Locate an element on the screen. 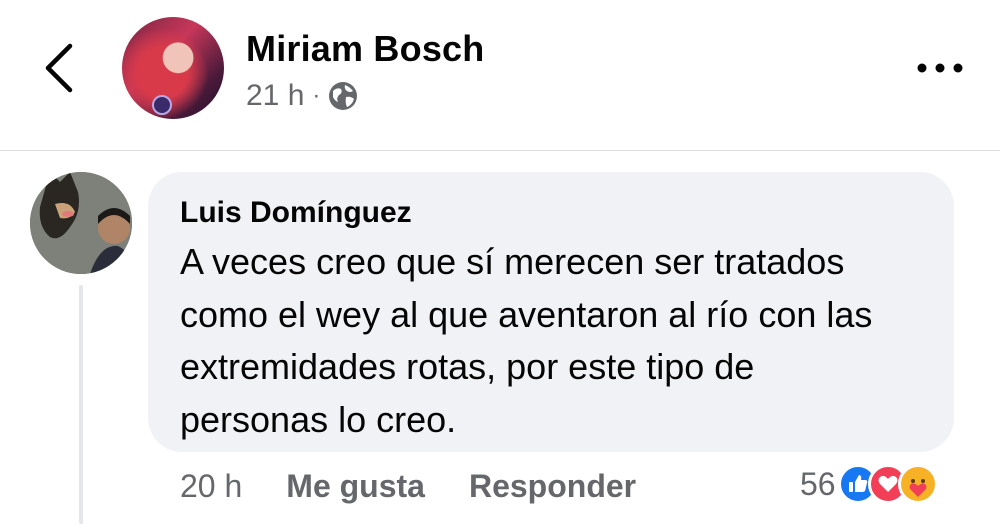  comment-line: personas lo creo. is located at coordinates (318, 419).